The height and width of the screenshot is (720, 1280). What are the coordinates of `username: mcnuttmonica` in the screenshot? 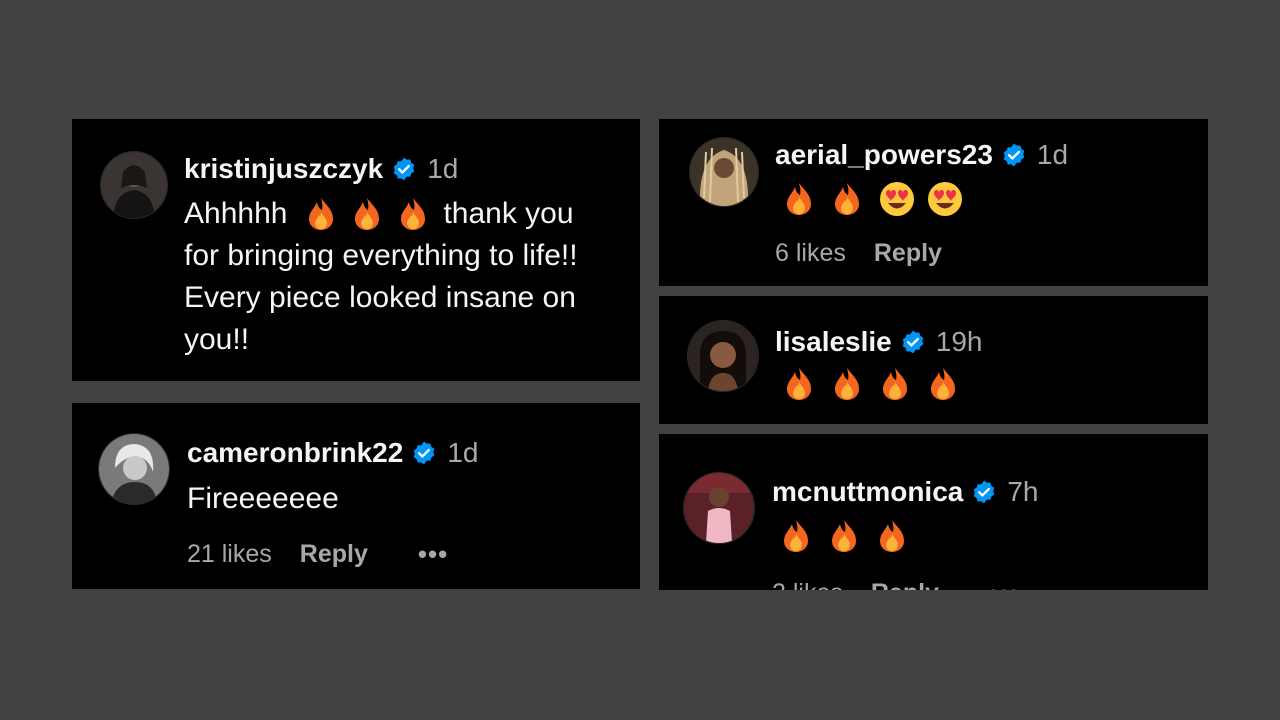 It's located at (867, 492).